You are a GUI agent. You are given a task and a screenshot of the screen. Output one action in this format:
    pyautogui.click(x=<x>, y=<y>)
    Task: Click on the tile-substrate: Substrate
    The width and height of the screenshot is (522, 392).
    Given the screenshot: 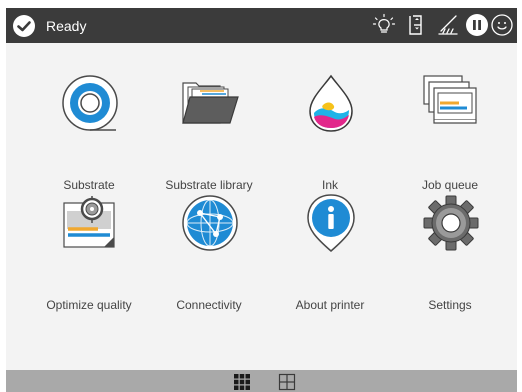 What is the action you would take?
    pyautogui.click(x=89, y=132)
    